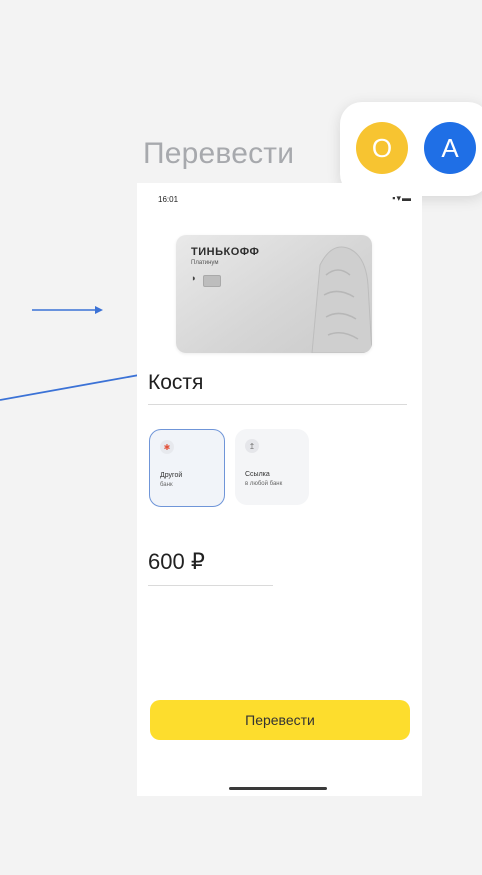  What do you see at coordinates (99, 310) in the screenshot?
I see `arrow-head-icon` at bounding box center [99, 310].